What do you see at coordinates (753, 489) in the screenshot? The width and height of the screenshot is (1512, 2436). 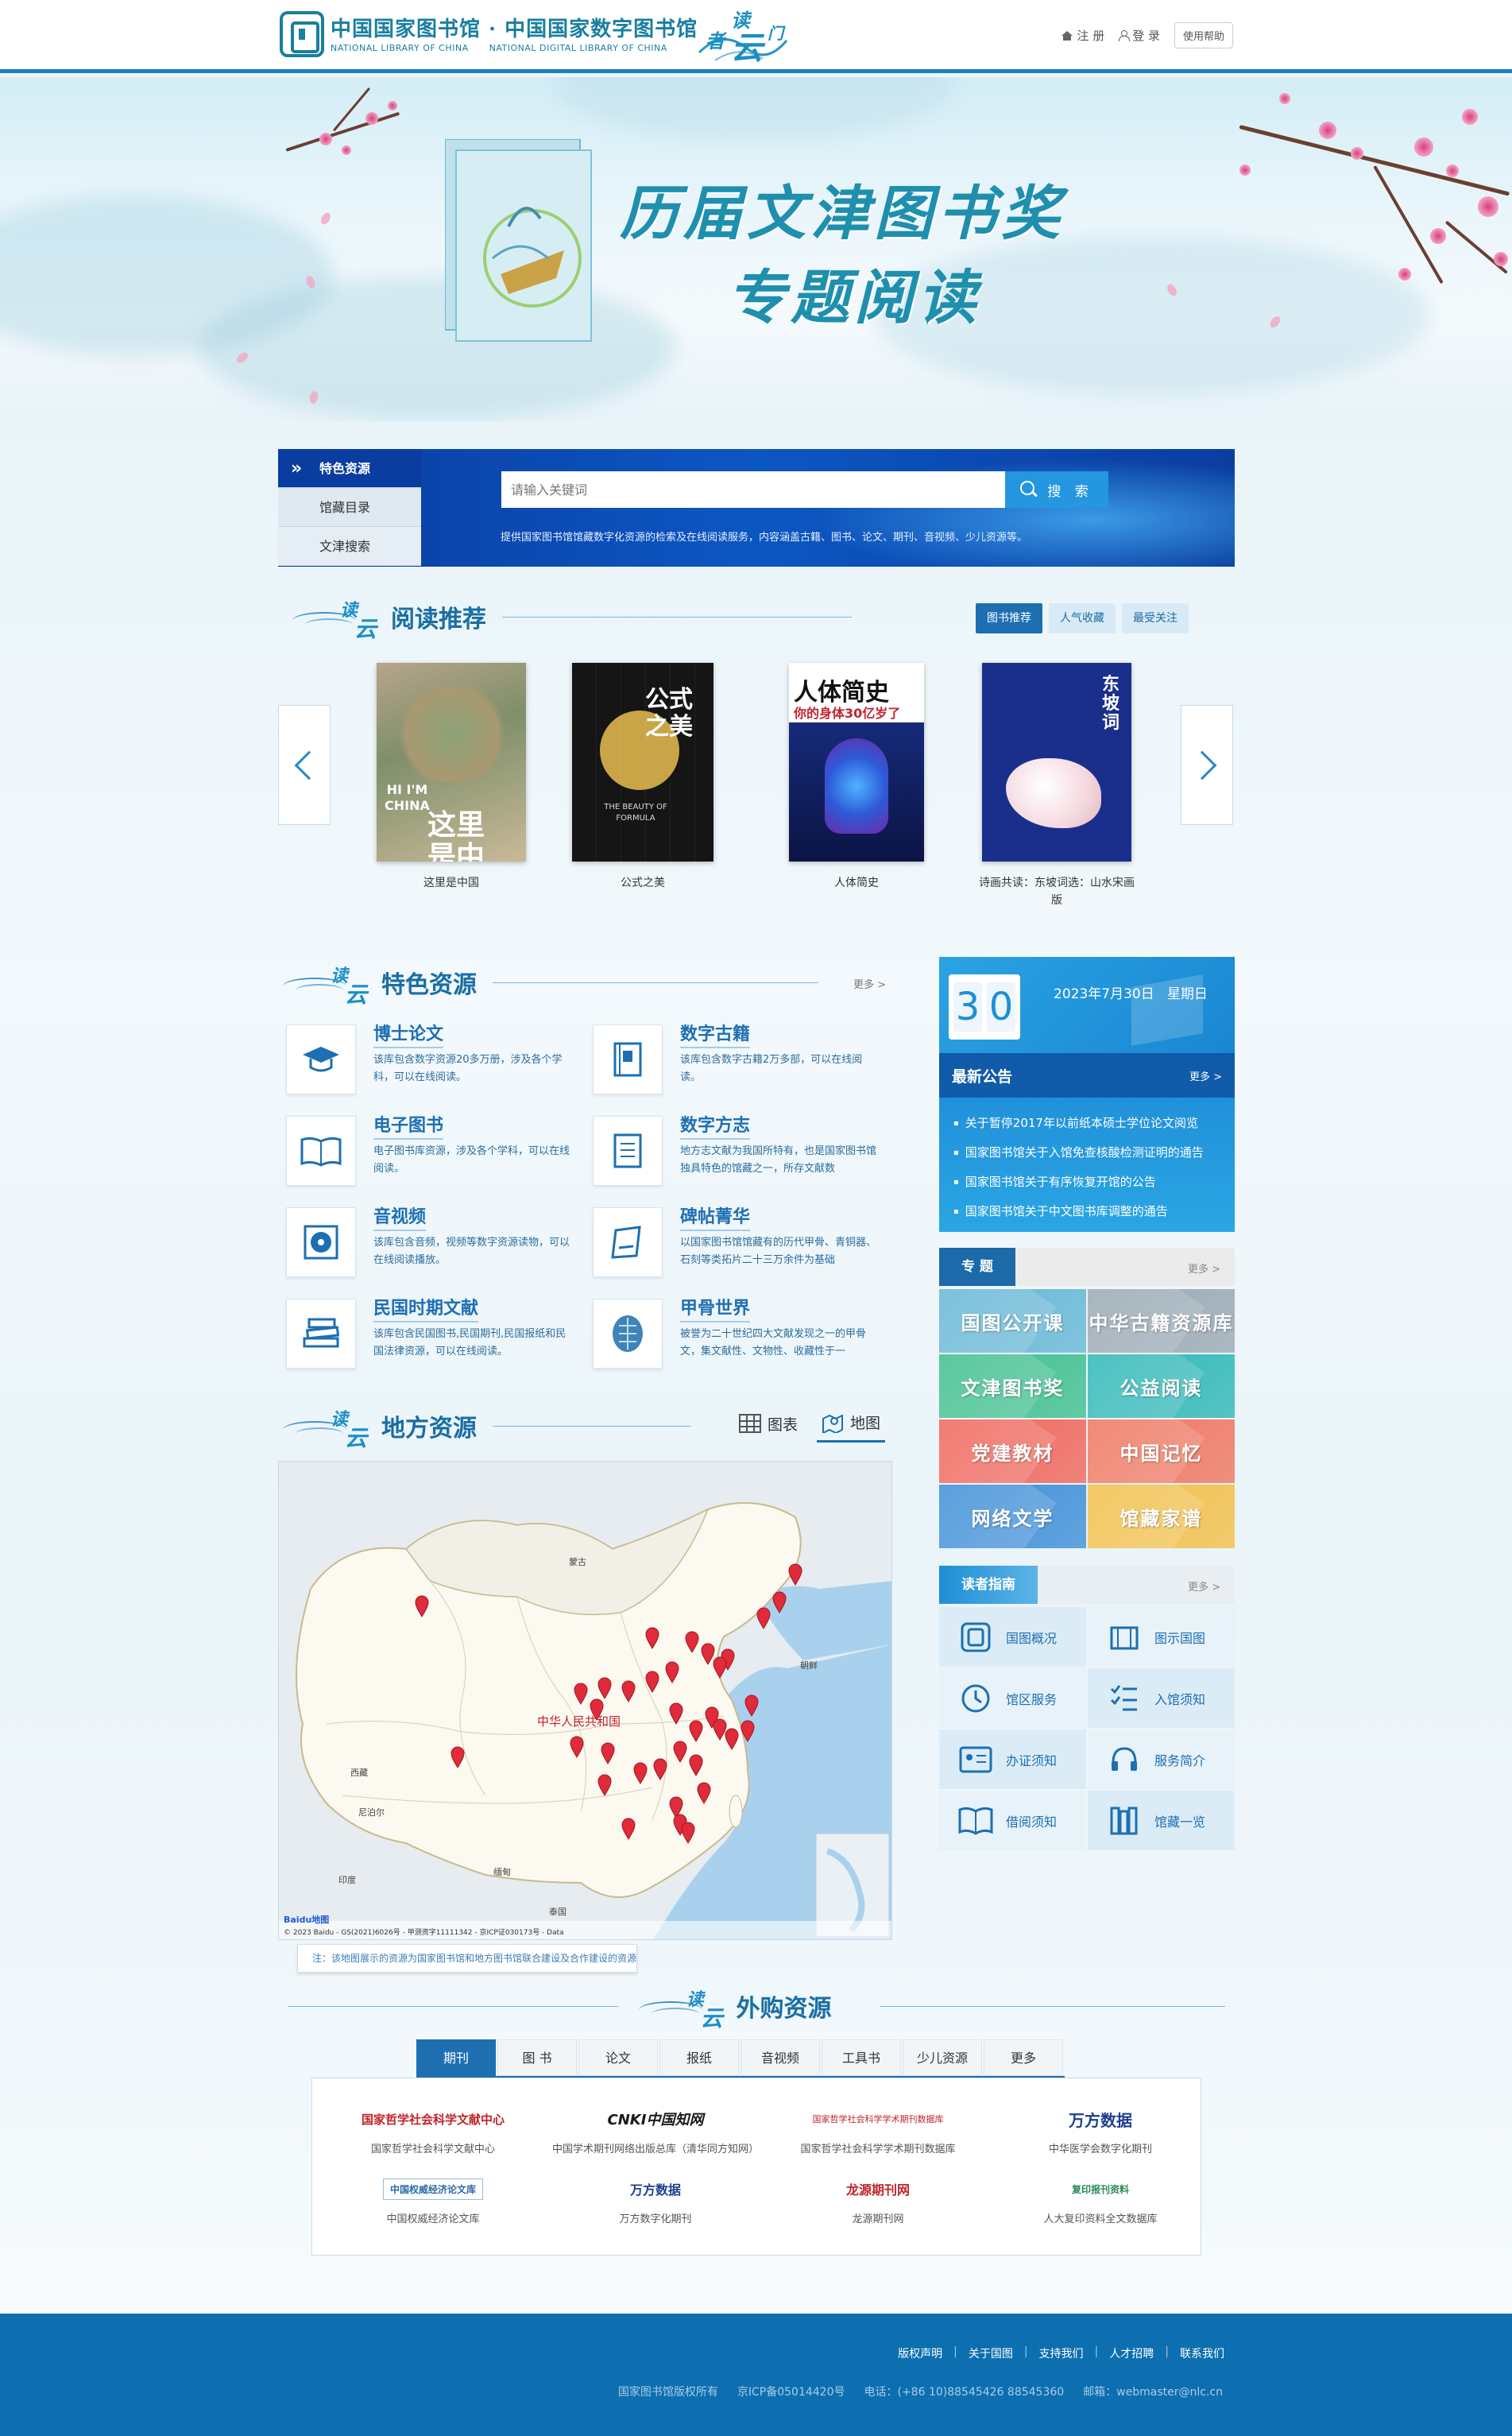 I see `search-input` at bounding box center [753, 489].